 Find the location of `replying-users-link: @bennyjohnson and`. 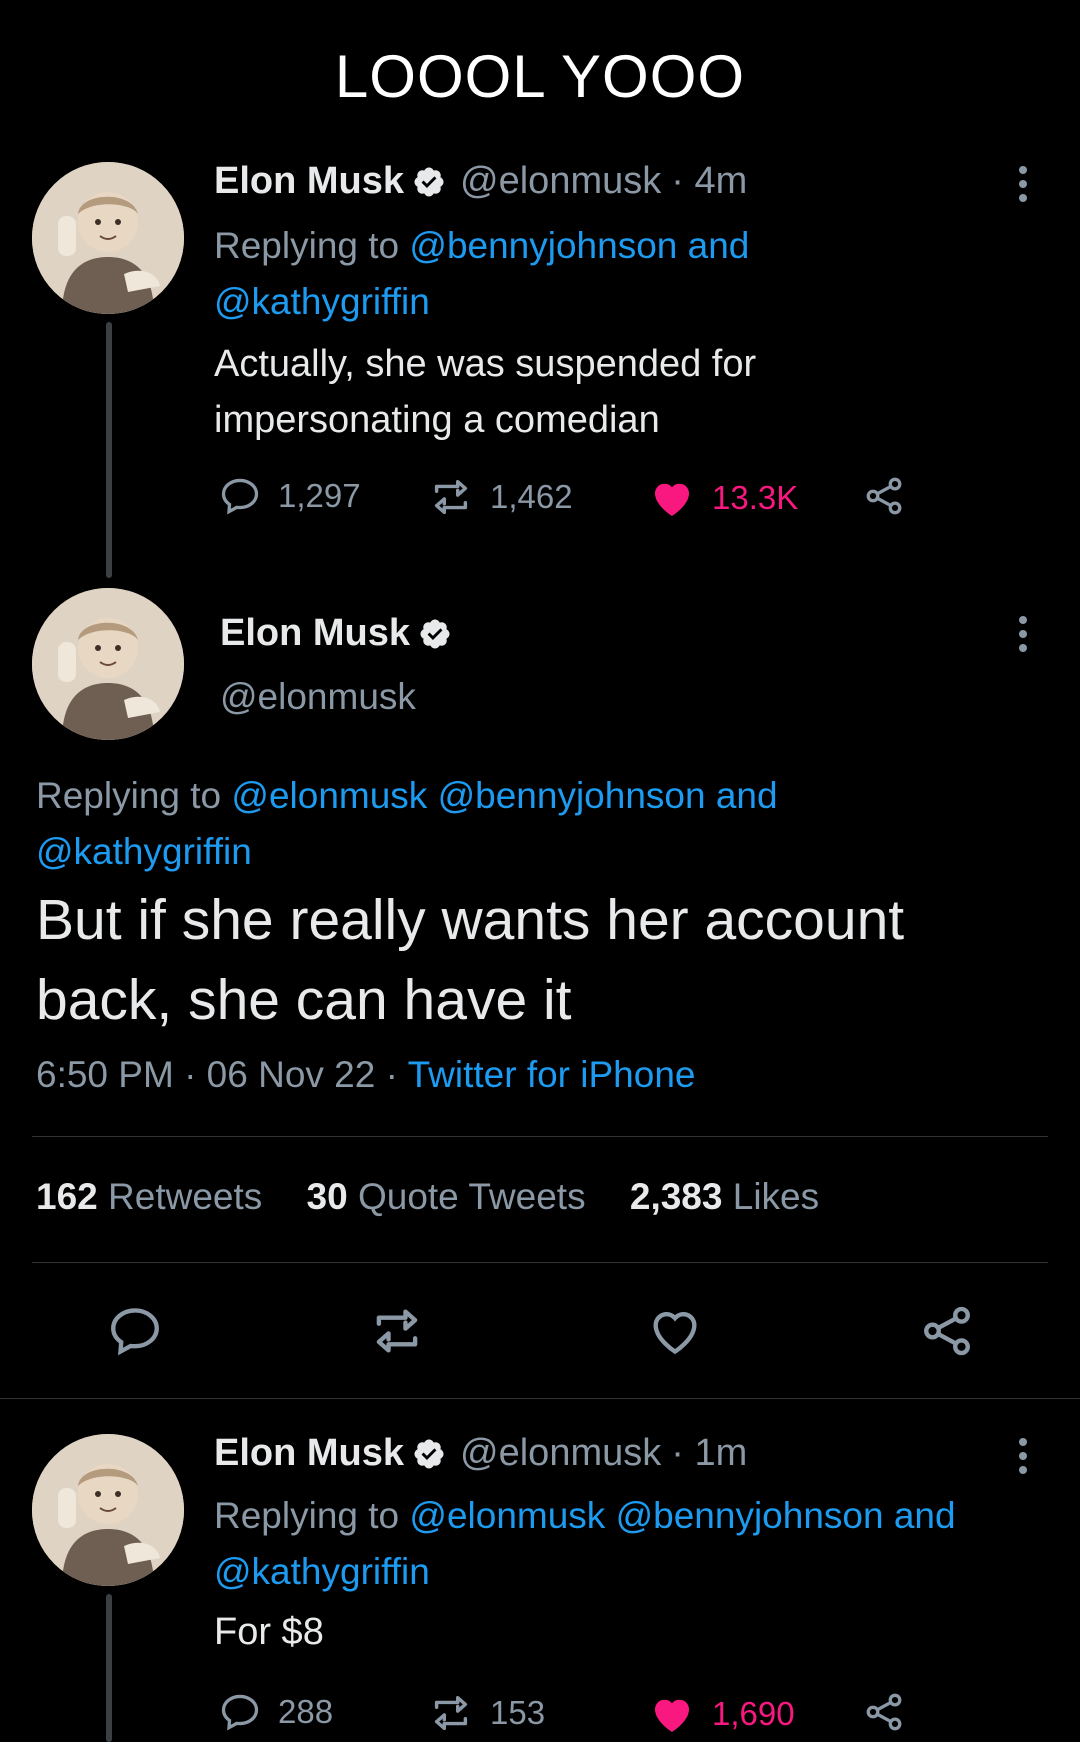

replying-users-link: @bennyjohnson and is located at coordinates (579, 245).